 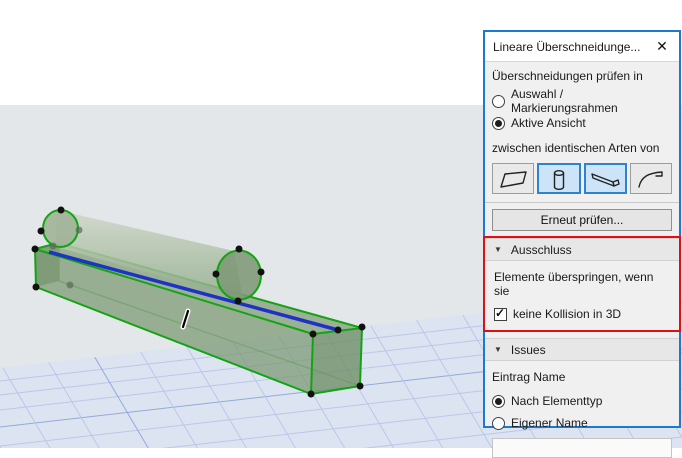 I want to click on radio-custom-name-label: Eigener Name, so click(x=549, y=423).